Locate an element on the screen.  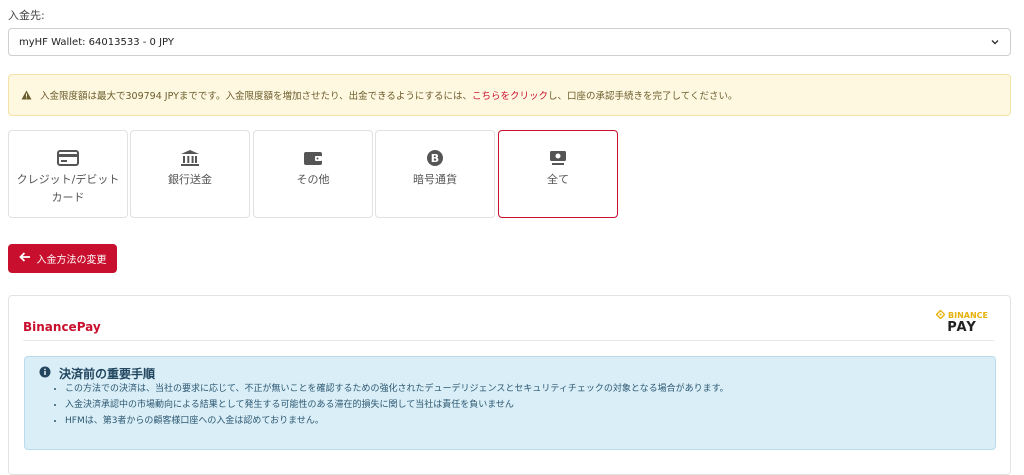
change-method-label: 入金方法の変更 is located at coordinates (71, 260).